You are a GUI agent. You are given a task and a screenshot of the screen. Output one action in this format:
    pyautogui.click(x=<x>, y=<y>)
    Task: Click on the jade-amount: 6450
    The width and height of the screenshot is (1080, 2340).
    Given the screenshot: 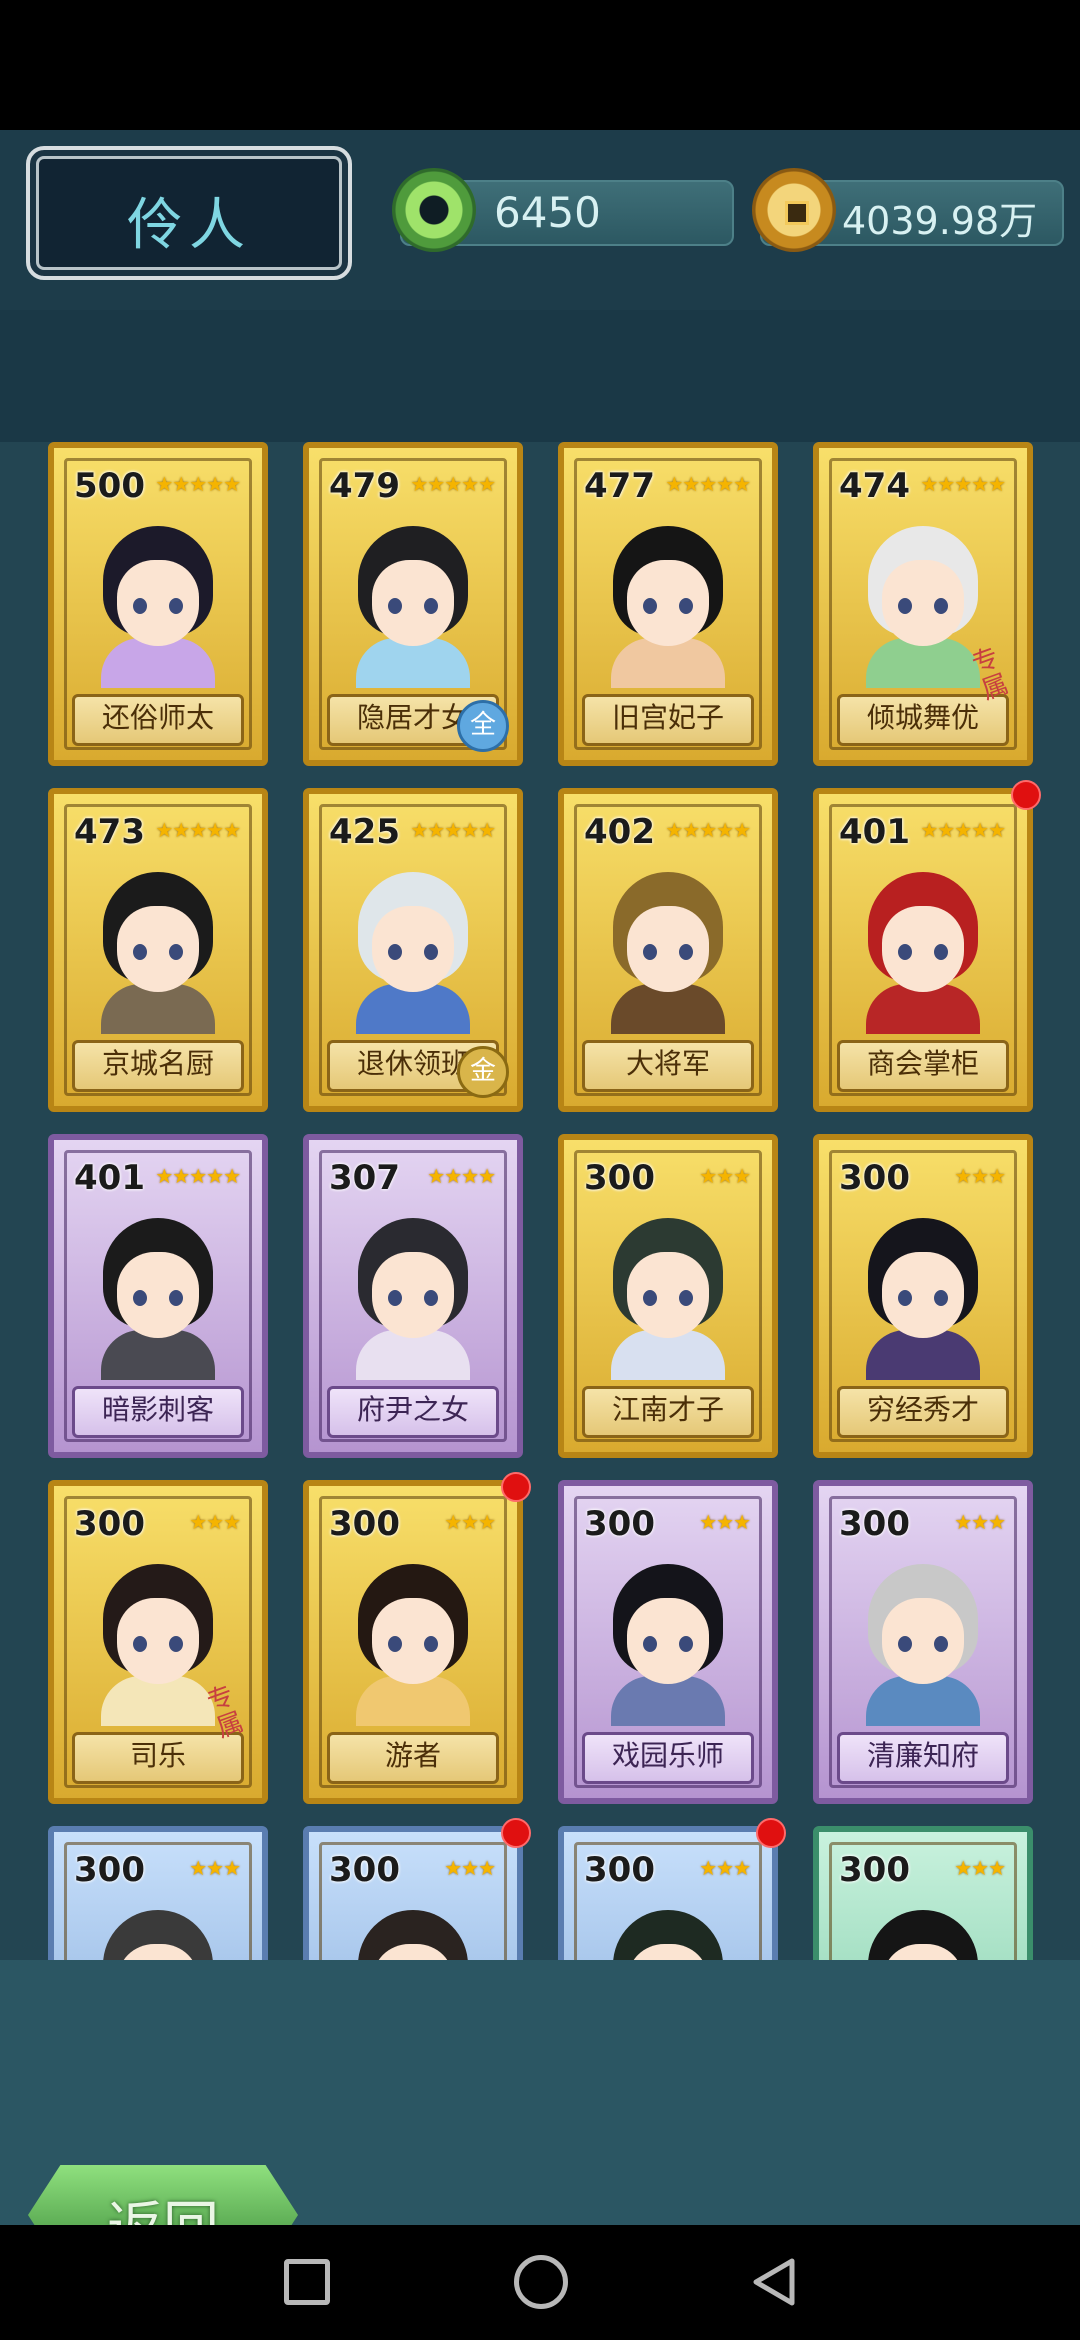 What is the action you would take?
    pyautogui.click(x=547, y=212)
    